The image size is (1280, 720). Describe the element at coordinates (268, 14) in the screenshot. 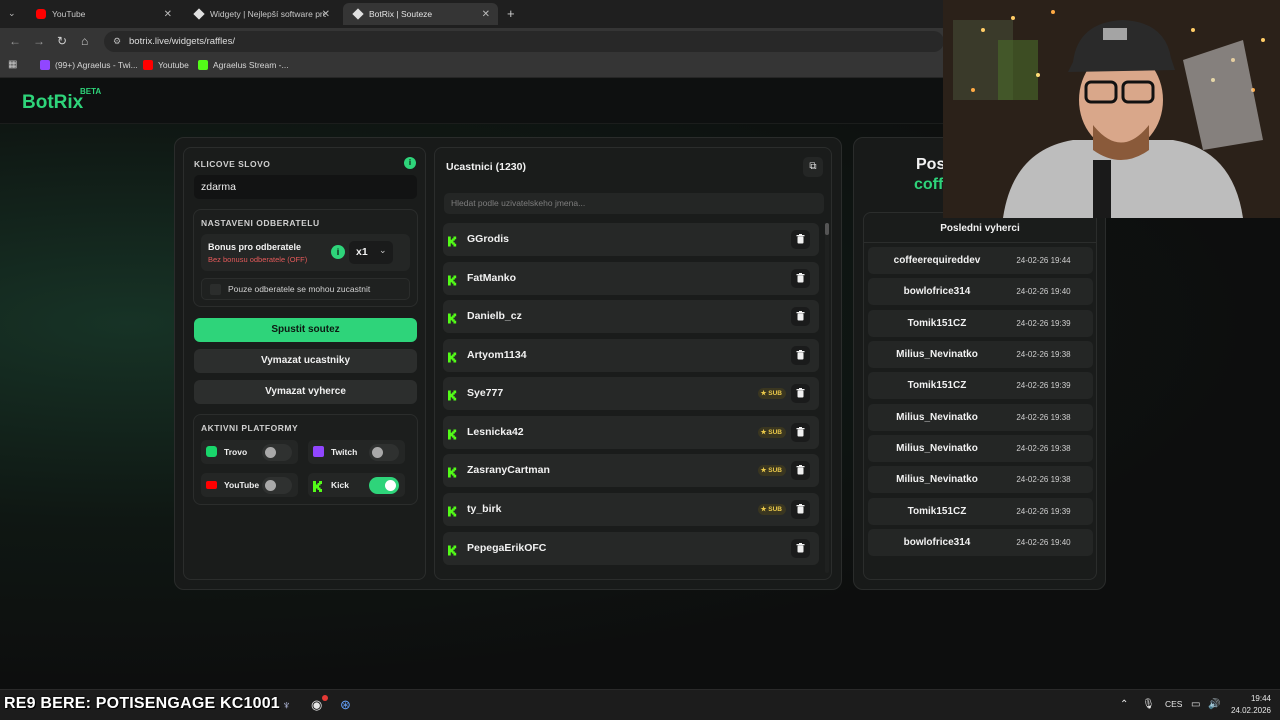

I see `tab-label: Widgety | Nejlepší software pro` at that location.